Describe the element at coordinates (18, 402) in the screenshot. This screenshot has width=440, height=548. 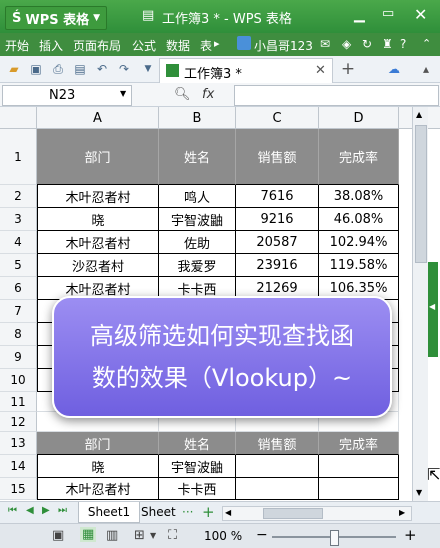
I see `row-header: 11` at that location.